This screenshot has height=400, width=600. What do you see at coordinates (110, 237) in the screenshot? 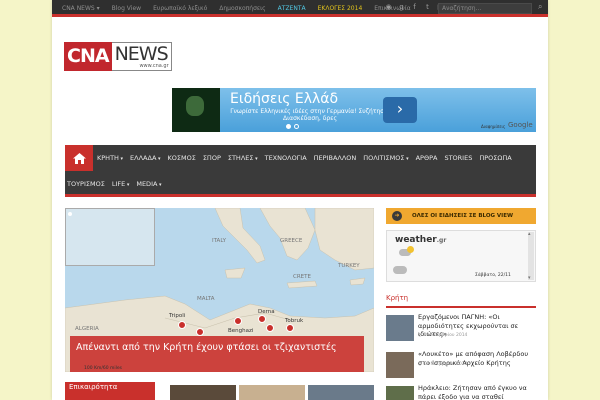
I see `map-inset` at bounding box center [110, 237].